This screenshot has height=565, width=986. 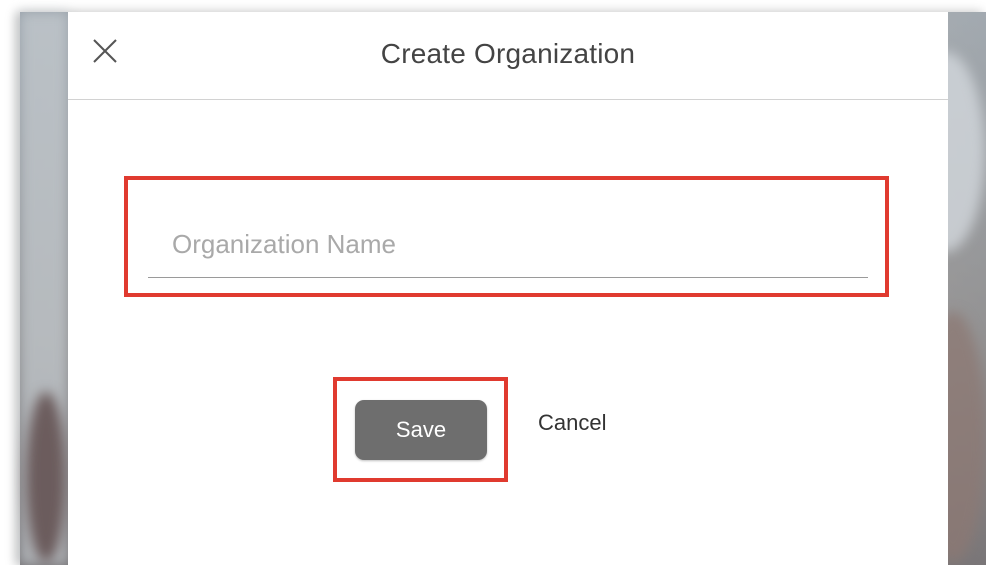 What do you see at coordinates (572, 423) in the screenshot?
I see `cancel-button: Cancel` at bounding box center [572, 423].